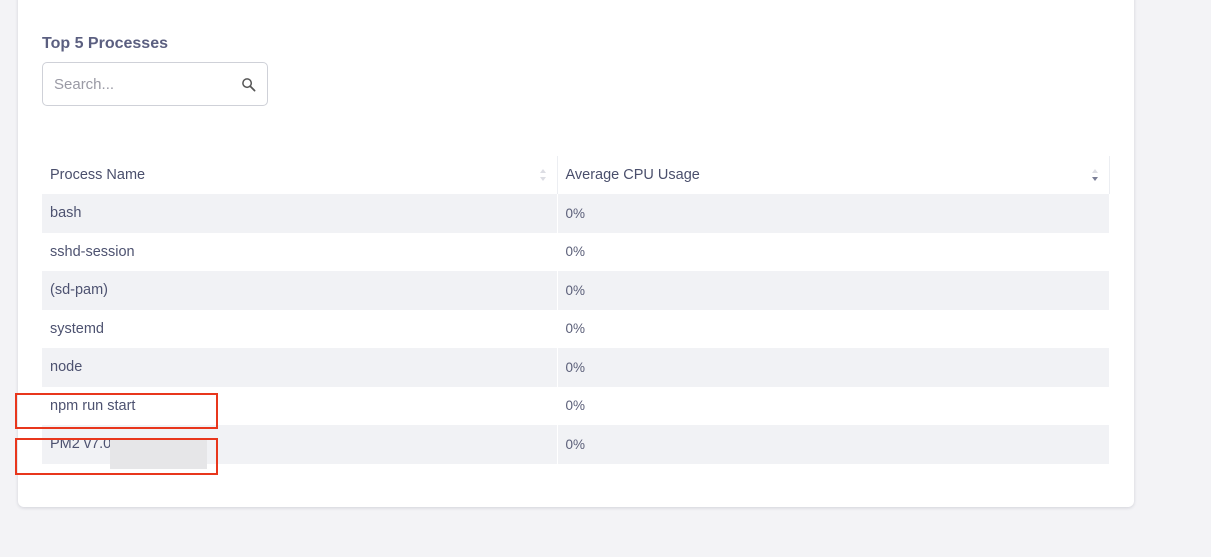  Describe the element at coordinates (632, 175) in the screenshot. I see `column-header-label: Average CPU Usage` at that location.